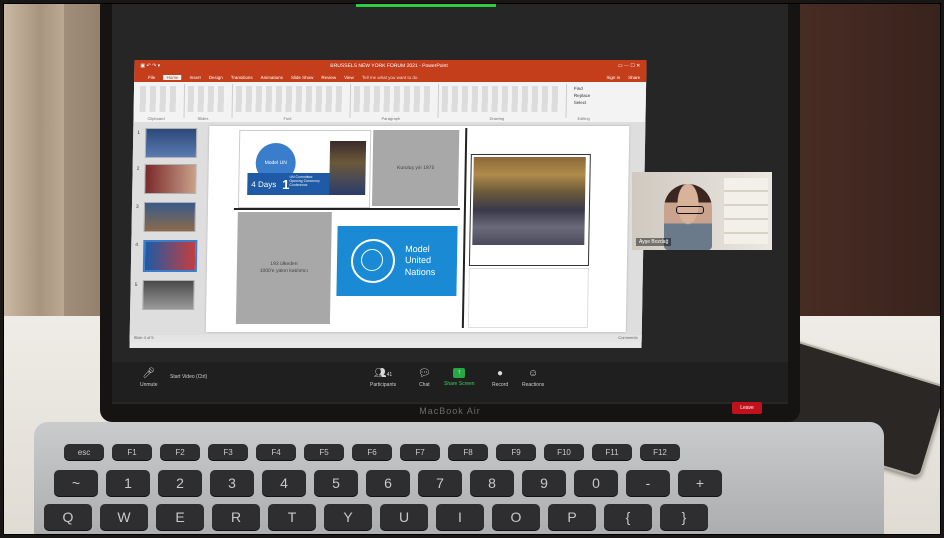 The width and height of the screenshot is (944, 538). What do you see at coordinates (156, 118) in the screenshot?
I see `ribbon-group-label: Clipboard` at bounding box center [156, 118].